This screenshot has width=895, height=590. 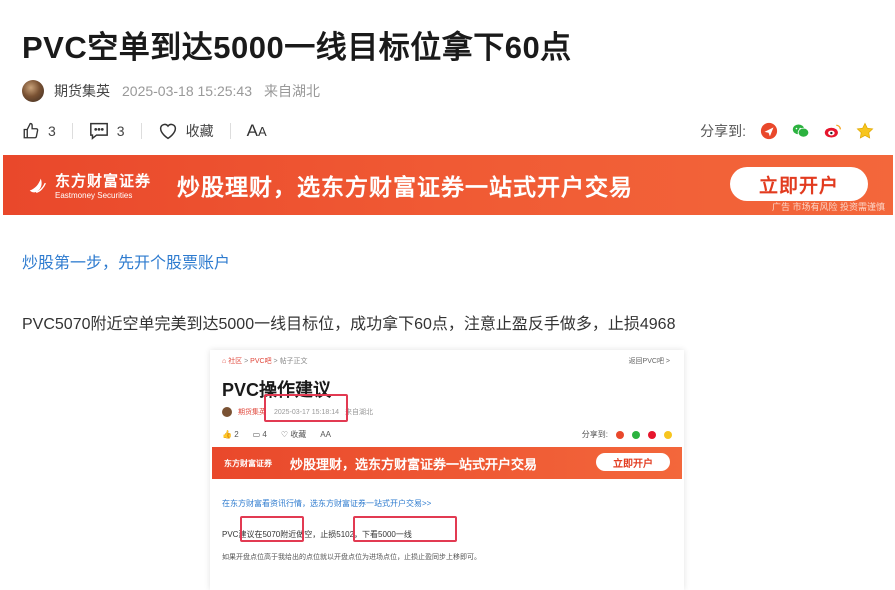 I want to click on highlight-box-date, so click(x=306, y=408).